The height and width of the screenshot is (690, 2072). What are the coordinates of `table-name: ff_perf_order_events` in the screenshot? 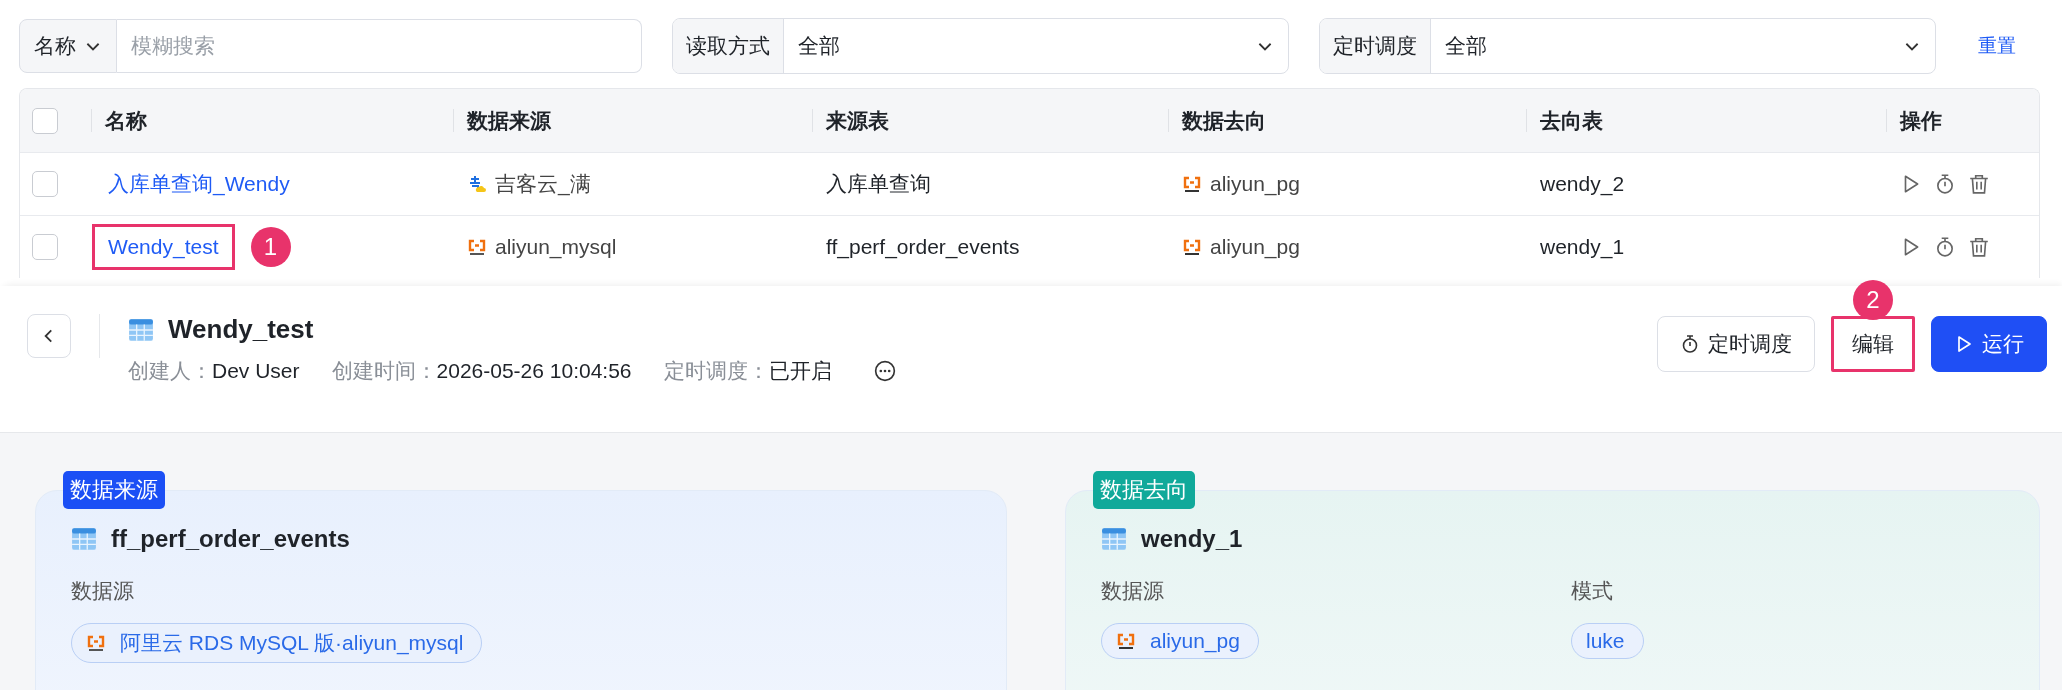 It's located at (230, 539).